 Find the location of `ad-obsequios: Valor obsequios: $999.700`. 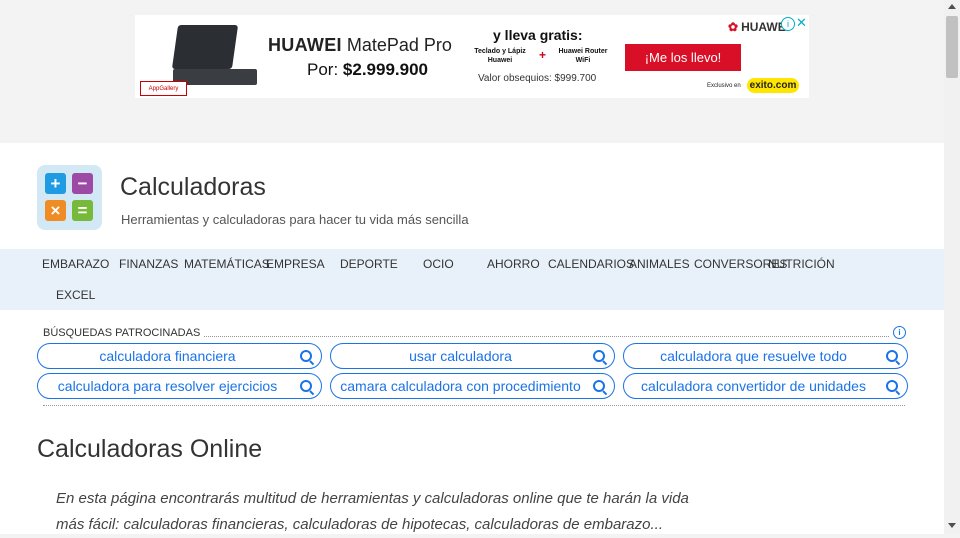

ad-obsequios: Valor obsequios: $999.700 is located at coordinates (537, 78).